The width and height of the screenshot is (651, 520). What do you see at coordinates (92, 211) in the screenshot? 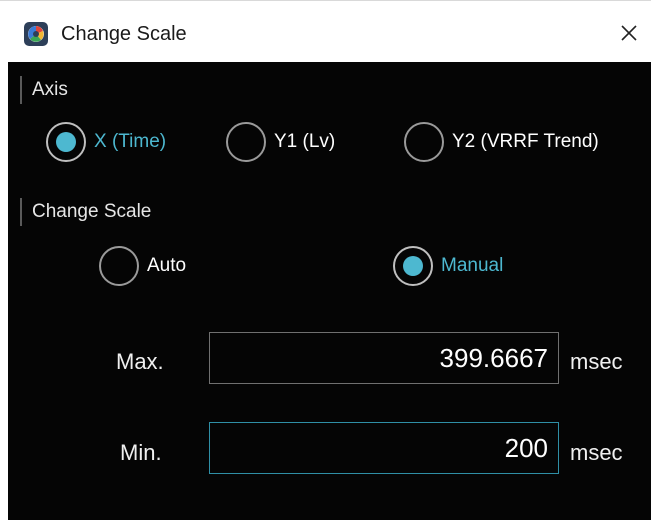
I see `scale-section-label: Change Scale` at bounding box center [92, 211].